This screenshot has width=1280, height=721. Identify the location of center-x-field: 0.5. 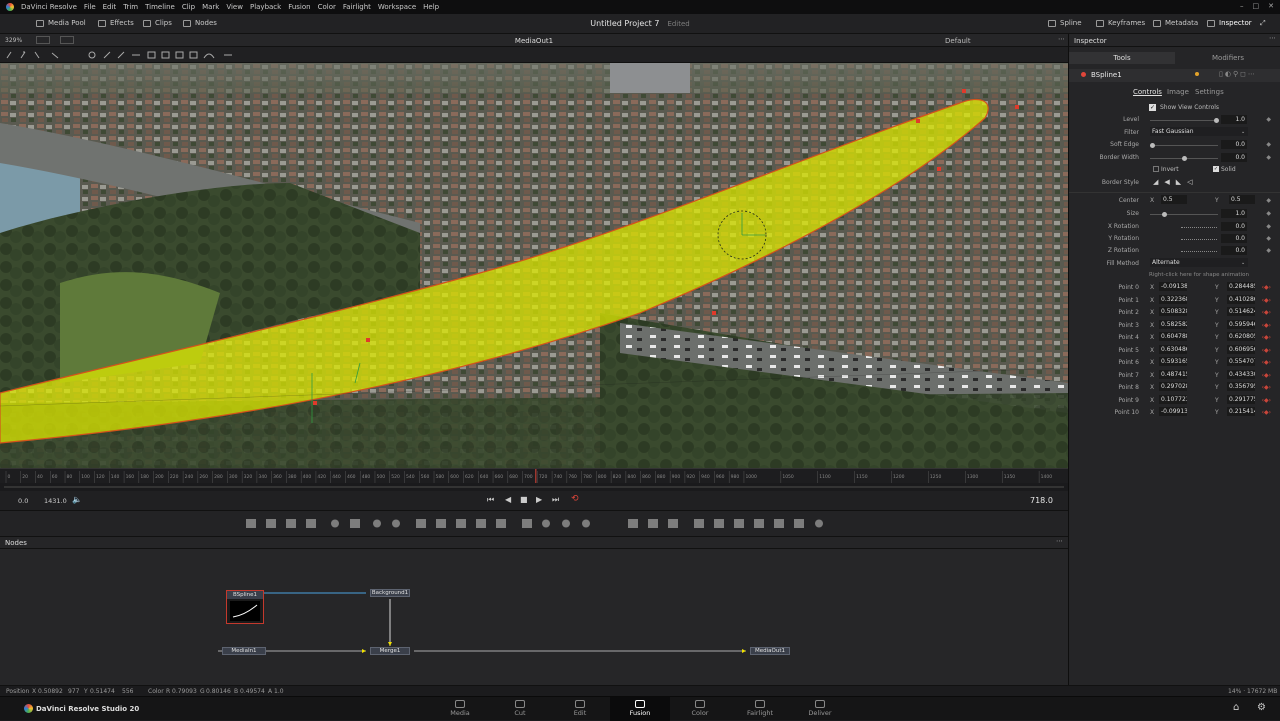
(1174, 199).